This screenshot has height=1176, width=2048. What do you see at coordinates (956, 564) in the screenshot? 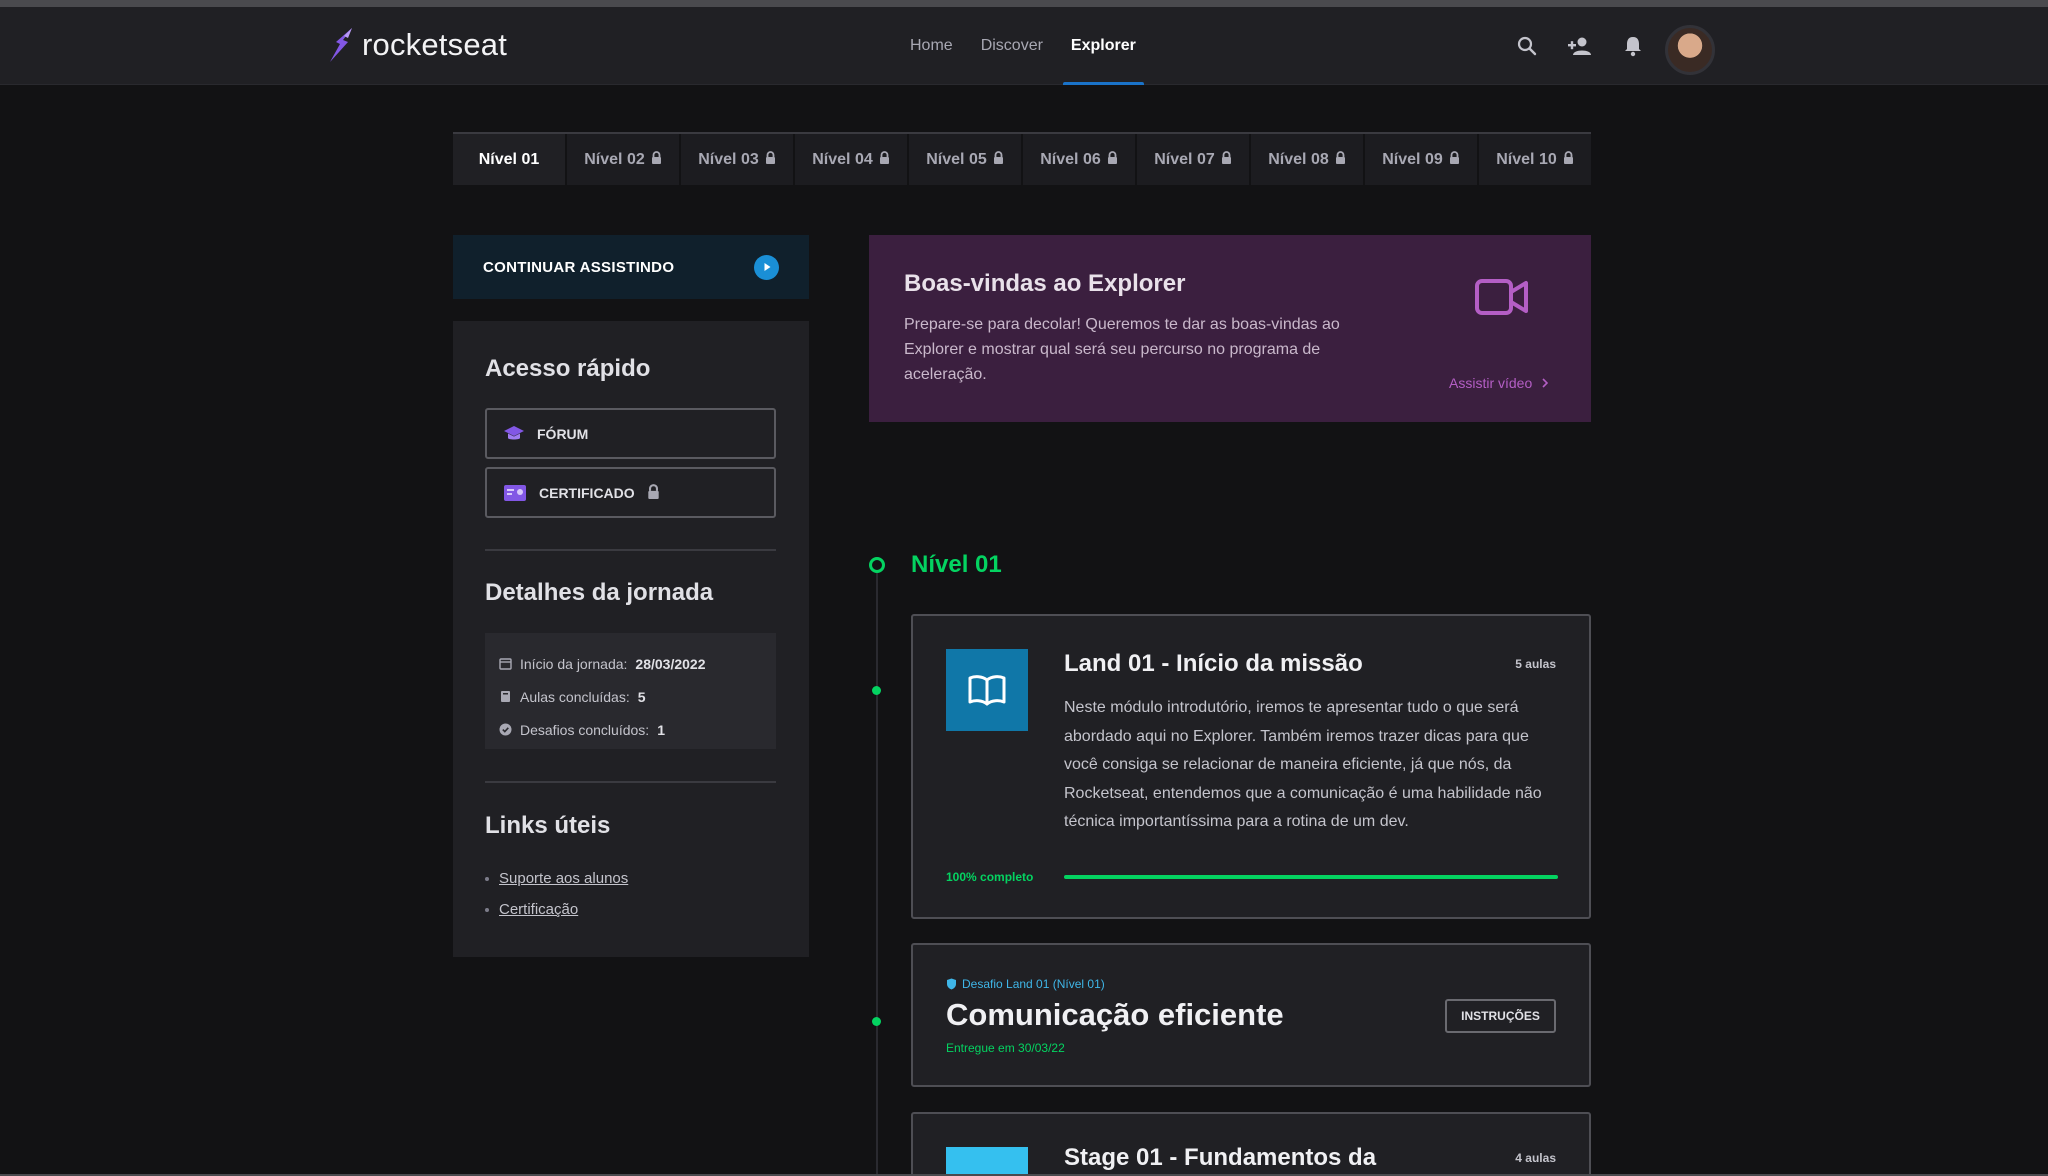
I see `timeline-level-title: Nível 01` at bounding box center [956, 564].